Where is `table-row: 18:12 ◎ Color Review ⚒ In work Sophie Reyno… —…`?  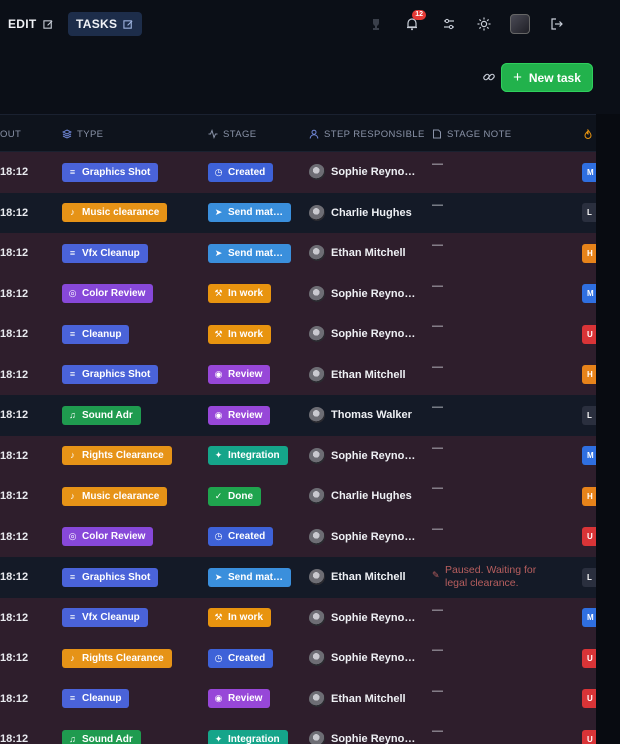 table-row: 18:12 ◎ Color Review ⚒ In work Sophie Reyno… —… is located at coordinates (298, 294).